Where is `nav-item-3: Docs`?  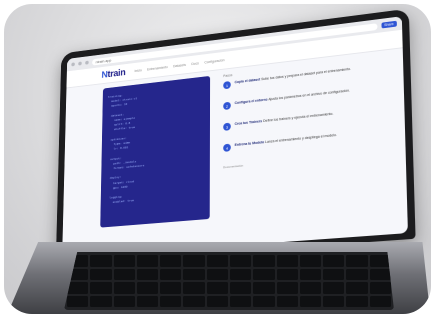 nav-item-3: Docs is located at coordinates (194, 63).